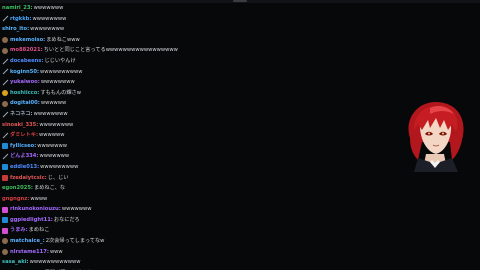 The image size is (480, 270). Describe the element at coordinates (25, 103) in the screenshot. I see `chat-username: dogitai00:` at that location.